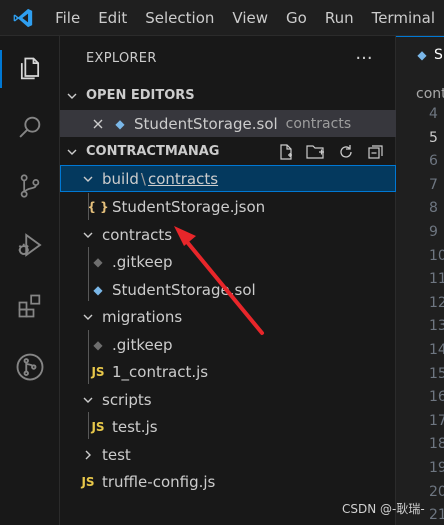 Image resolution: width=444 pixels, height=525 pixels. What do you see at coordinates (436, 444) in the screenshot?
I see `line-number: 18` at bounding box center [436, 444].